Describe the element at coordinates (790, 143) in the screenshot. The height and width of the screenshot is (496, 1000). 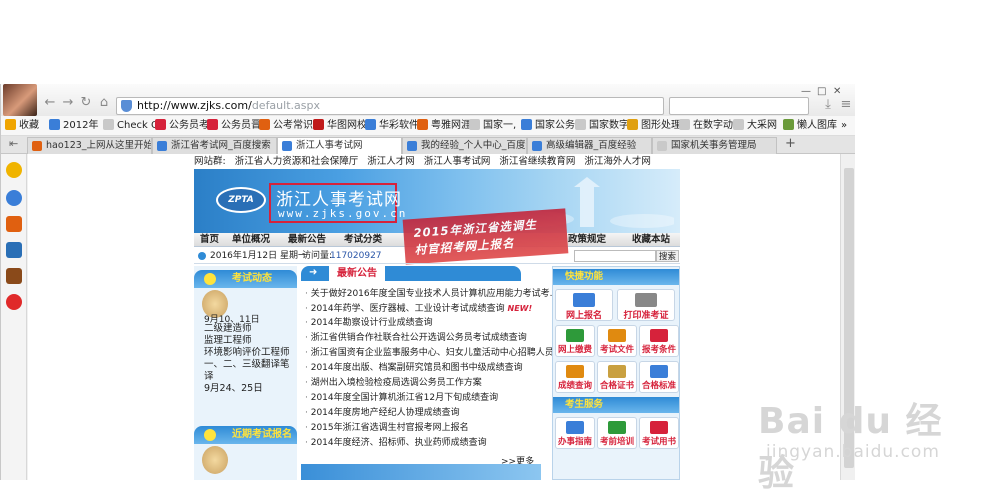
I see `new-tab-icon: +` at that location.